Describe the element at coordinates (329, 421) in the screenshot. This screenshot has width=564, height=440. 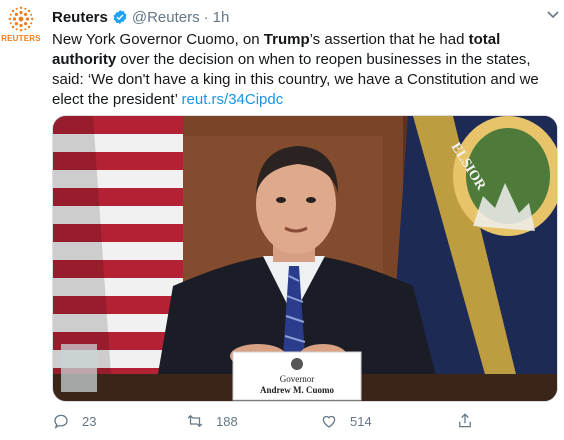
I see `heart-icon` at that location.